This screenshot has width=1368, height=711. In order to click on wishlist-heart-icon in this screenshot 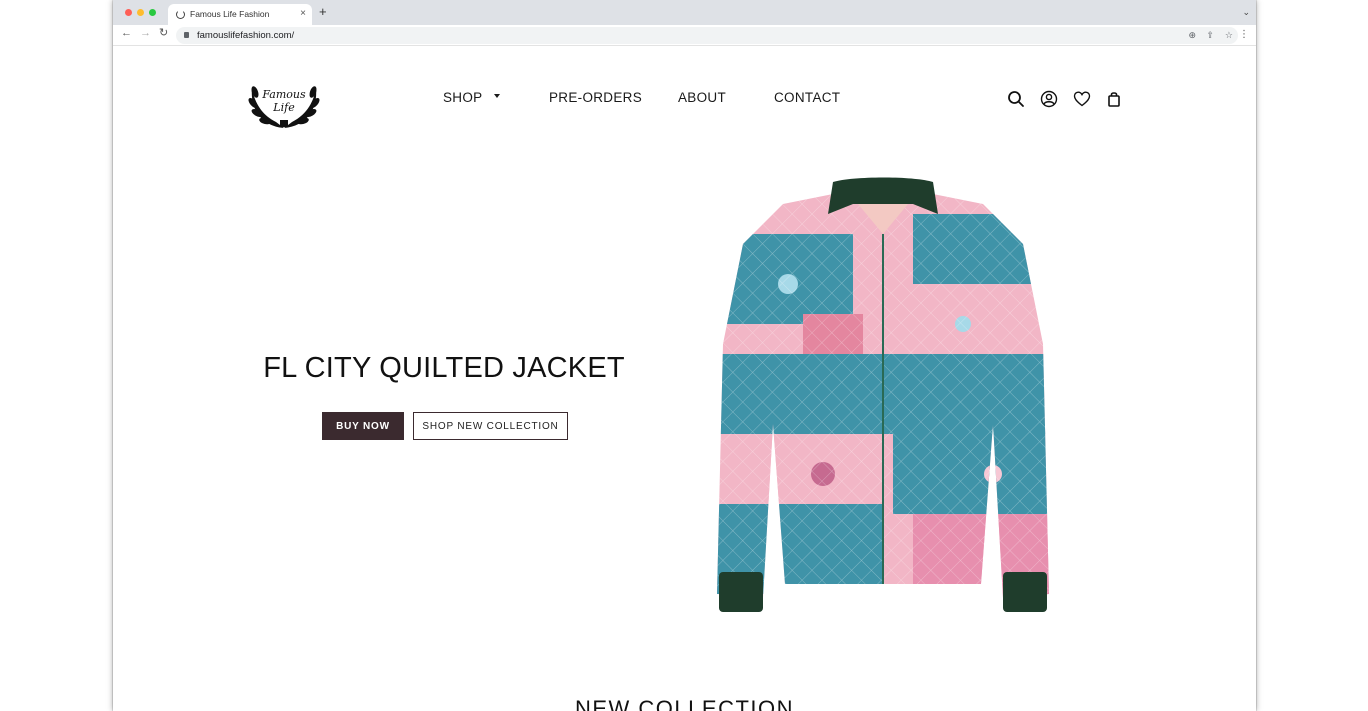, I will do `click(1082, 99)`.